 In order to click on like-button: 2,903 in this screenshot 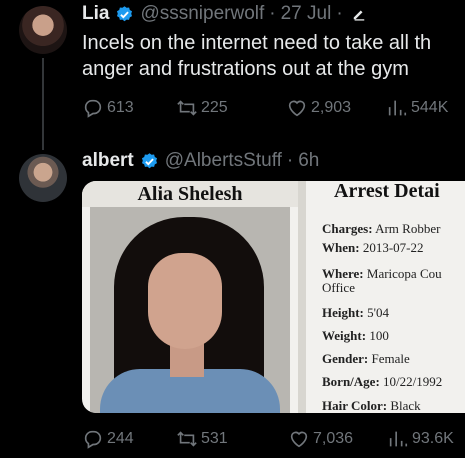, I will do `click(318, 108)`.